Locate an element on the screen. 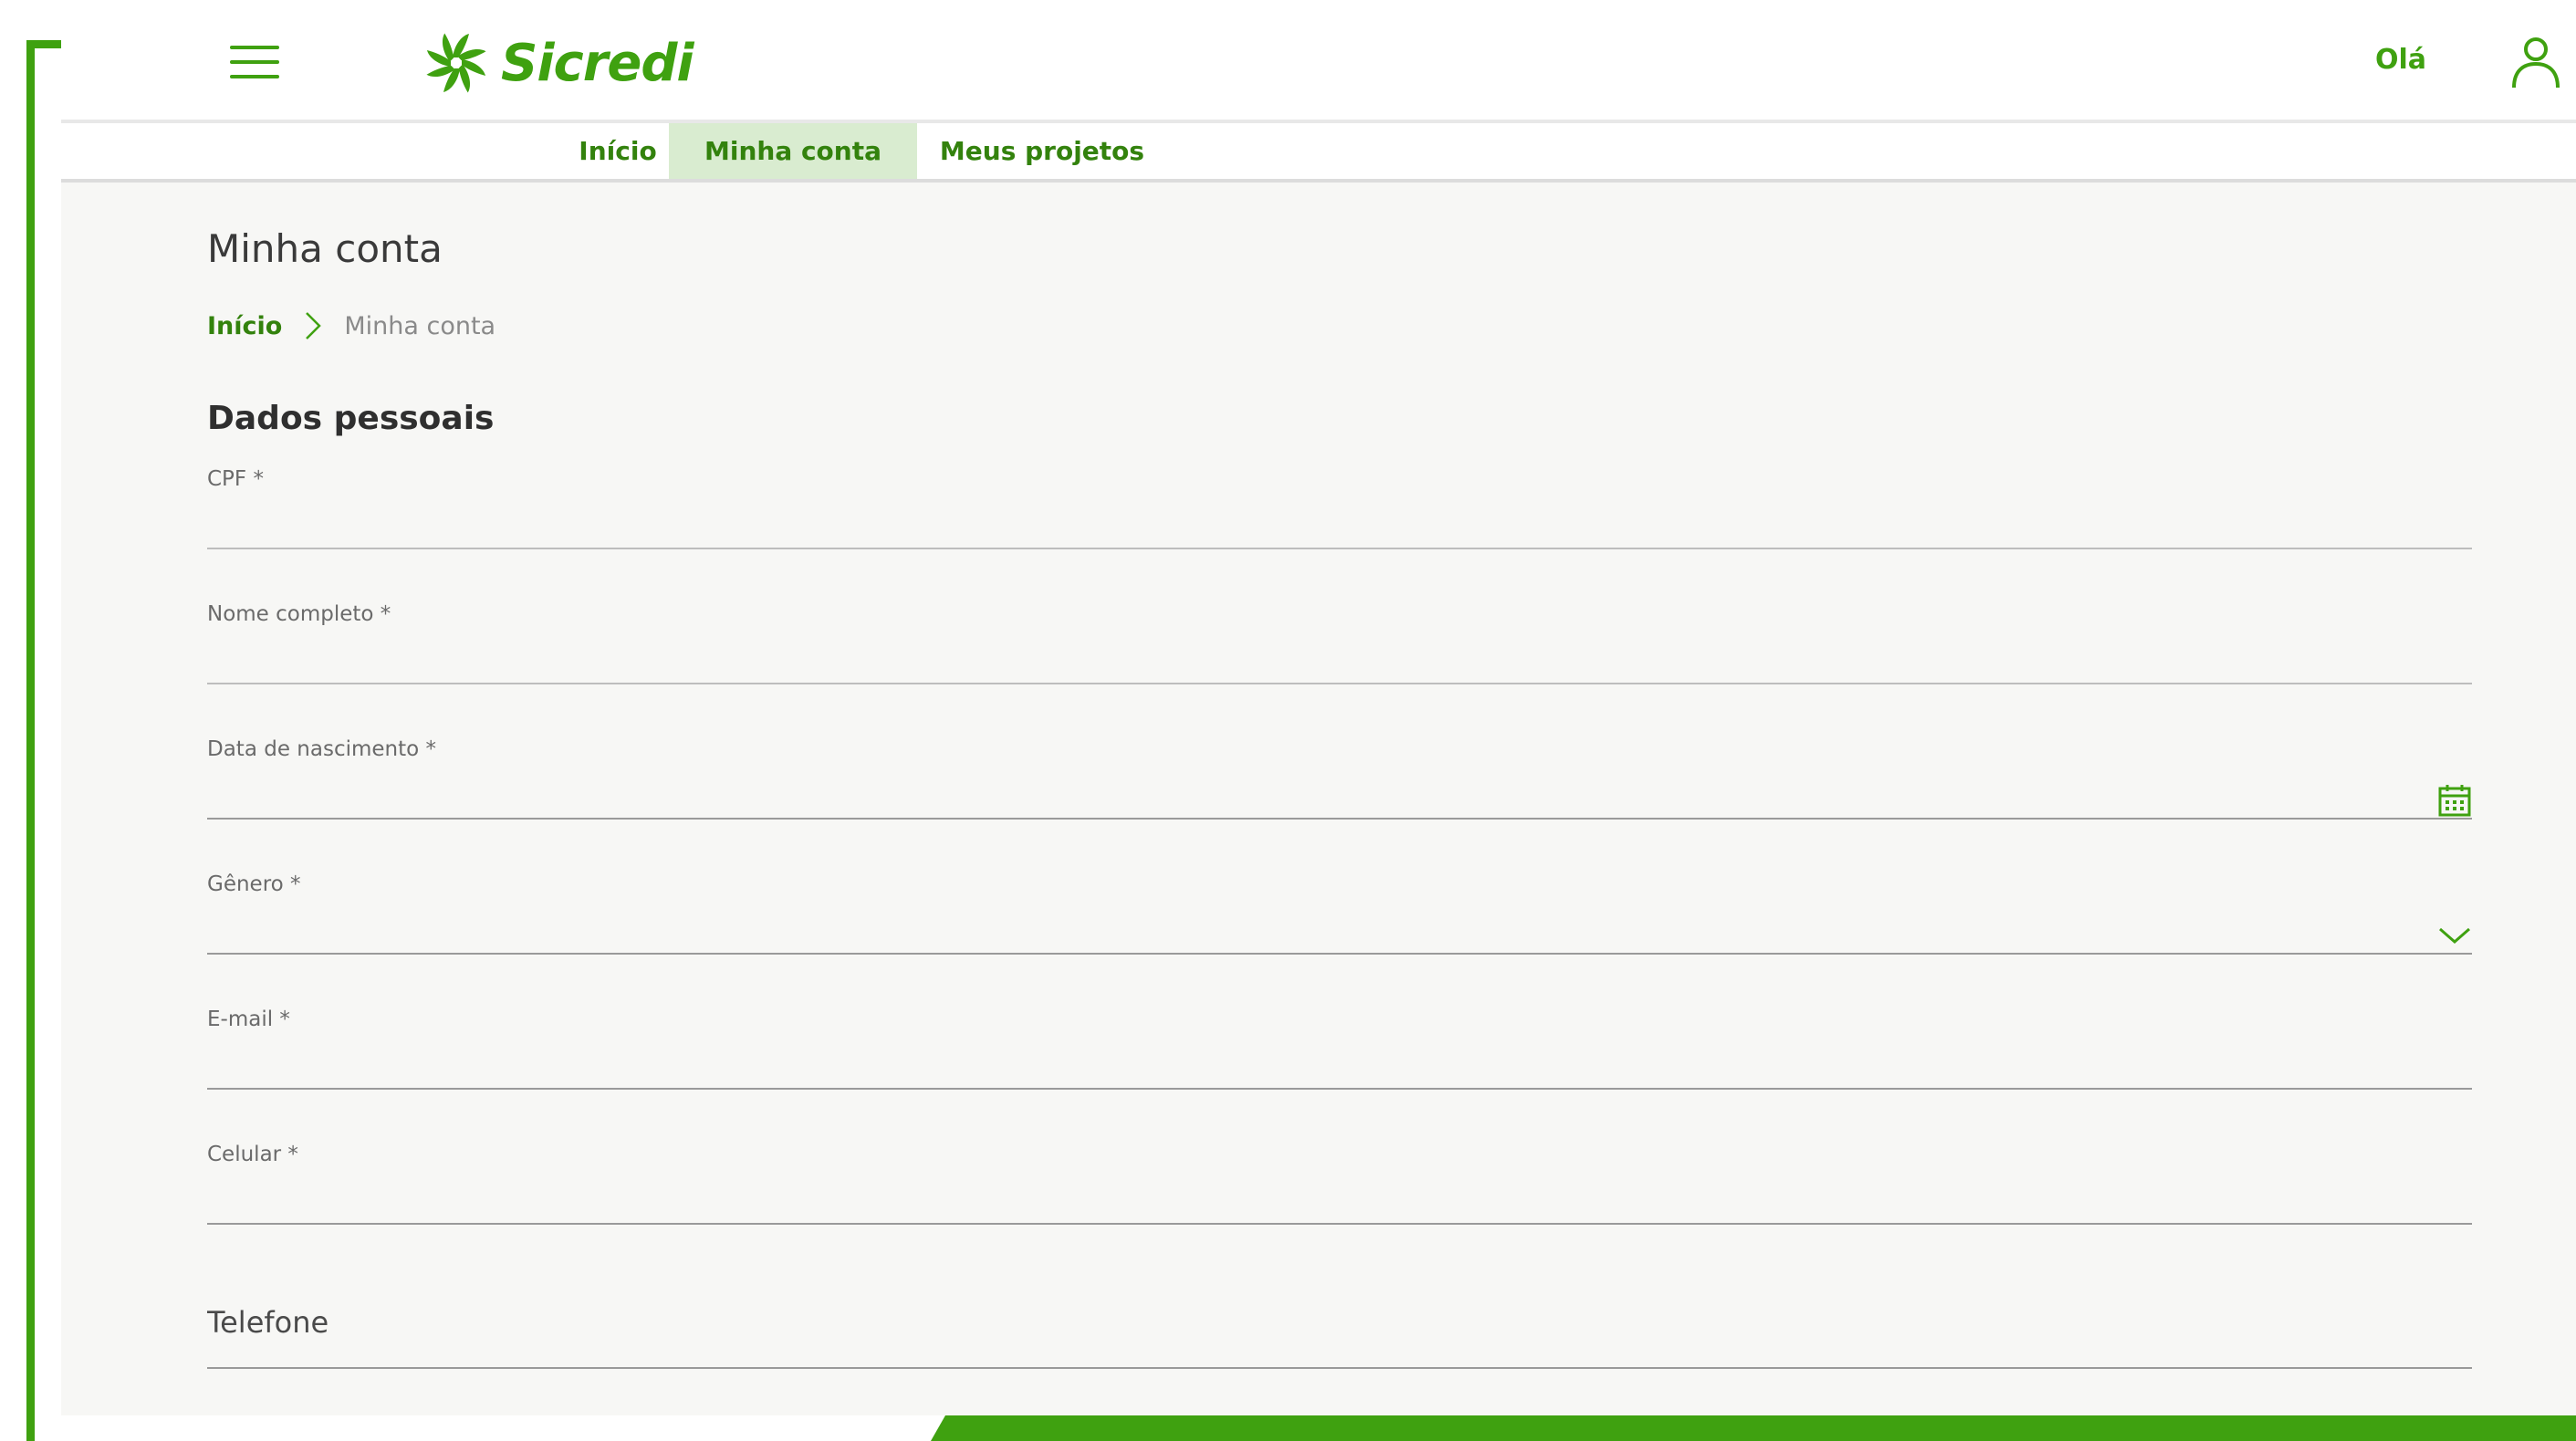 Image resolution: width=2576 pixels, height=1441 pixels. cpf-field: CPF * is located at coordinates (1339, 513).